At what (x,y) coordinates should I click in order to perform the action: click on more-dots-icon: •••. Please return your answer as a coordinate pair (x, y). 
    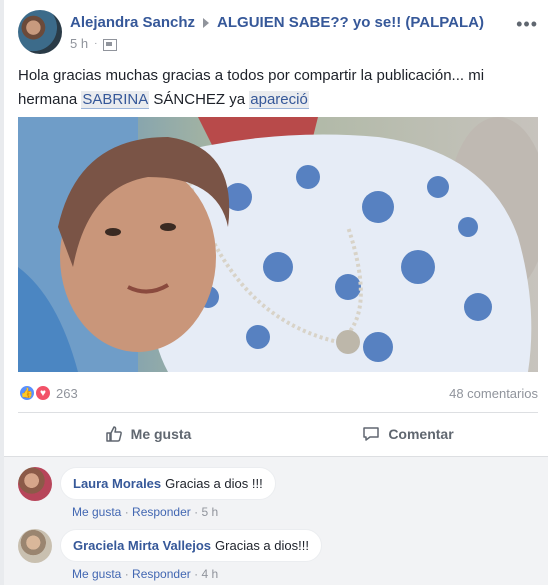
    Looking at the image, I should click on (527, 24).